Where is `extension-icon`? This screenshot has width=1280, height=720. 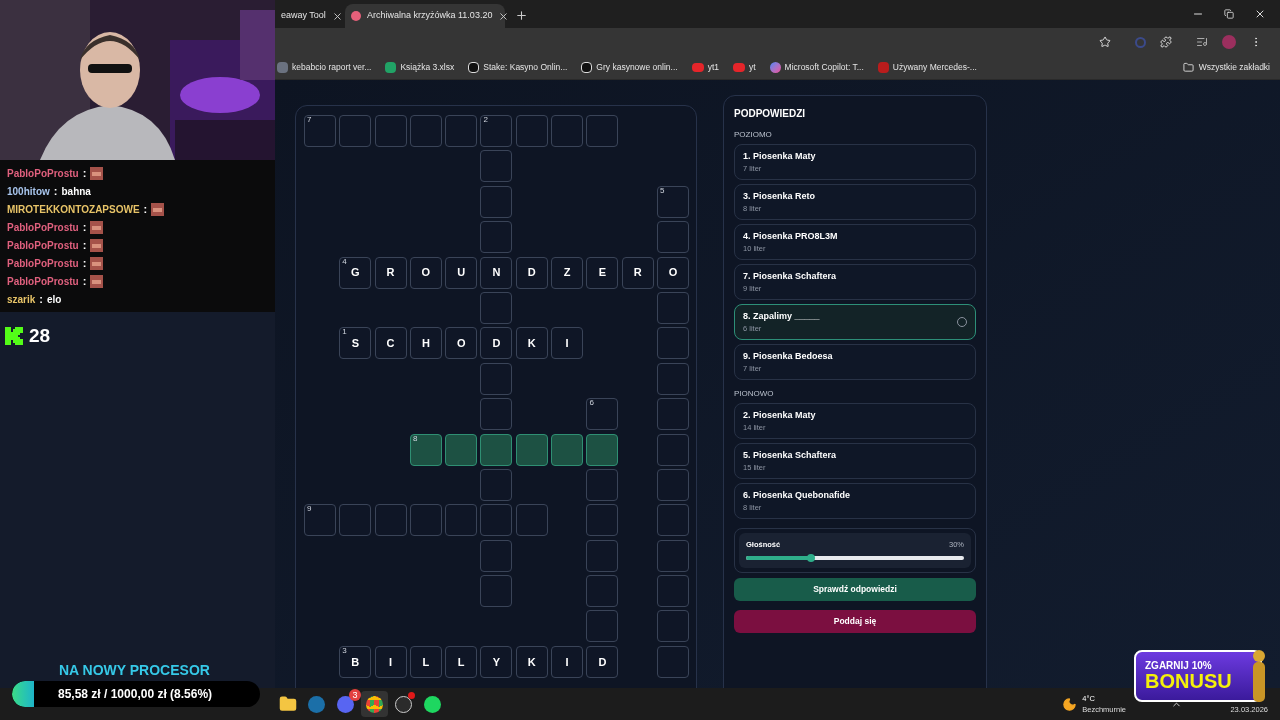 extension-icon is located at coordinates (1140, 42).